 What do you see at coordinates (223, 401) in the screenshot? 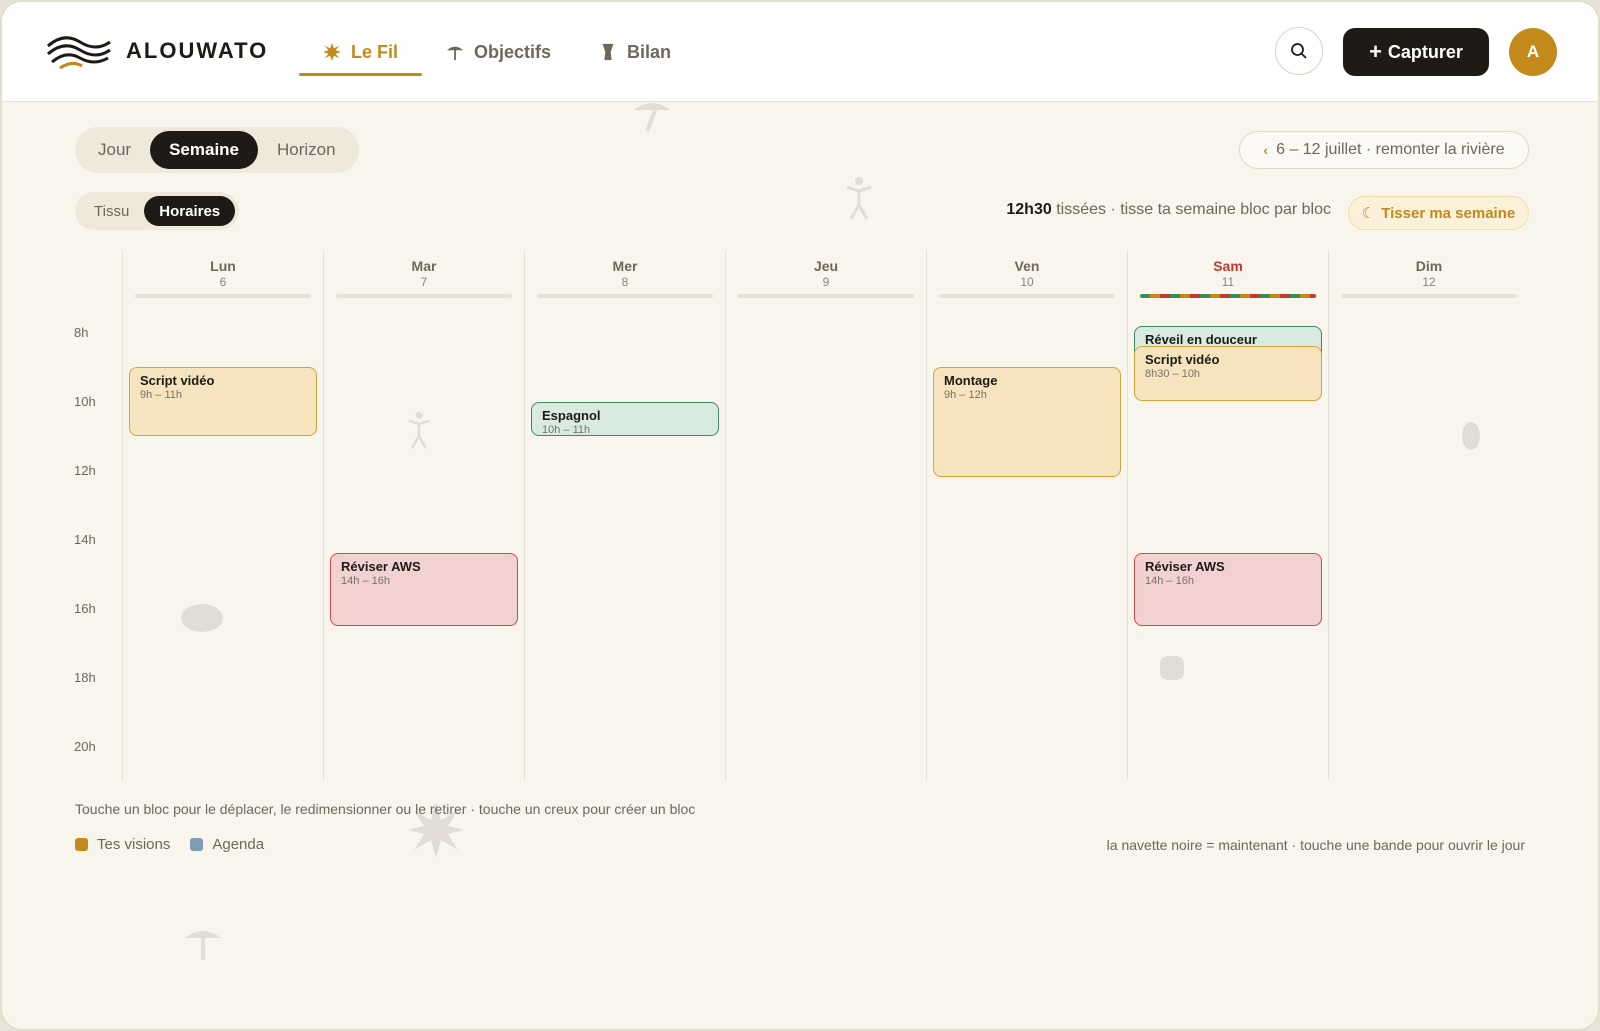
I see `event-block: Script vidéo 9h – 11h` at bounding box center [223, 401].